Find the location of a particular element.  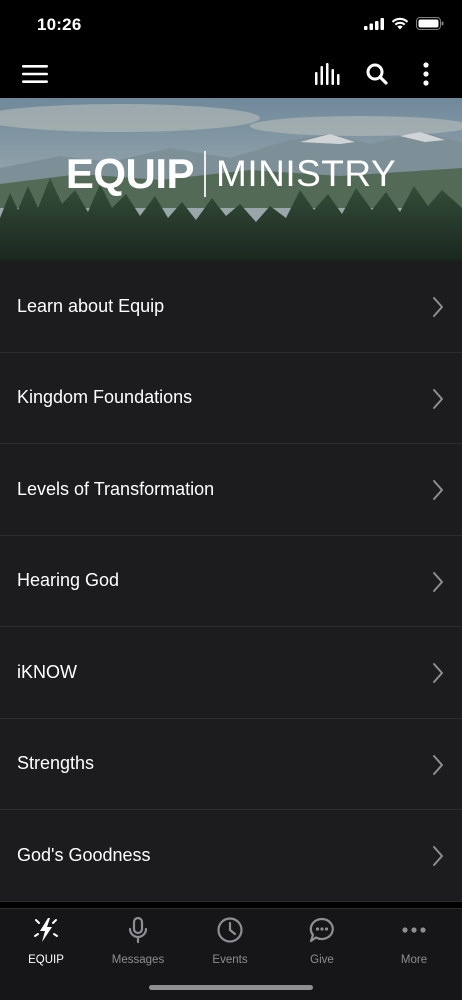

menu-item-levels-of-transformation: Levels of Transformation is located at coordinates (231, 490).